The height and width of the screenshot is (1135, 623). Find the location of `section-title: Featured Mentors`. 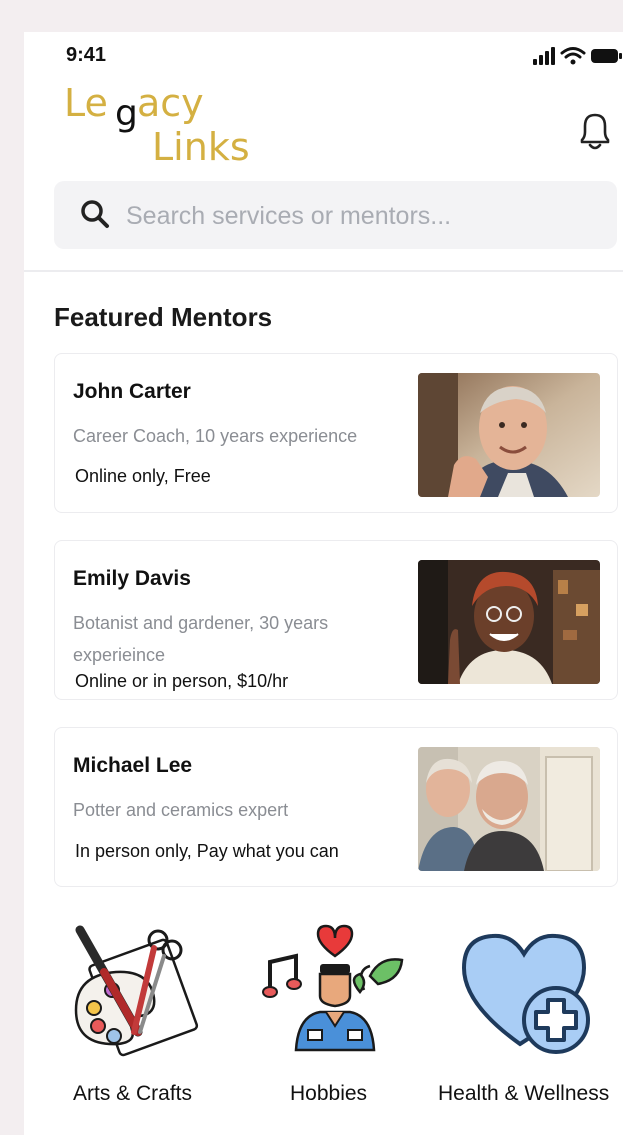

section-title: Featured Mentors is located at coordinates (163, 317).